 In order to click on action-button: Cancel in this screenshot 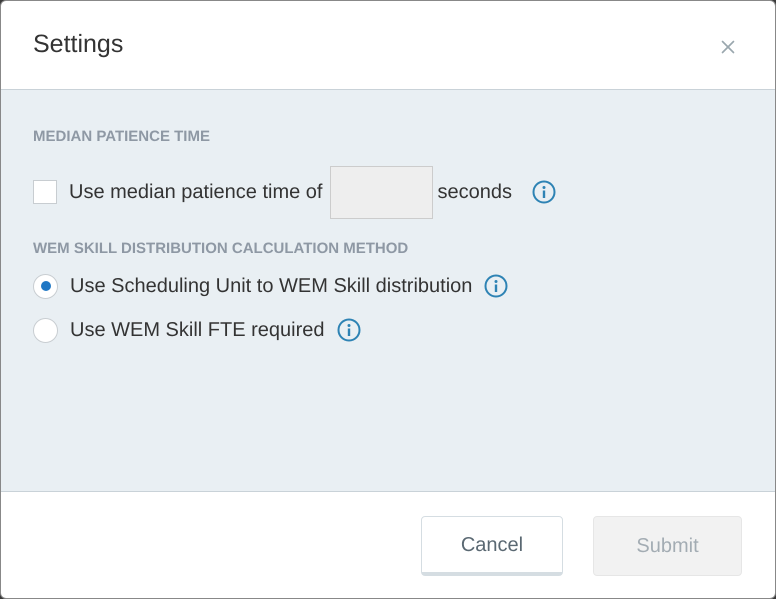, I will do `click(492, 546)`.